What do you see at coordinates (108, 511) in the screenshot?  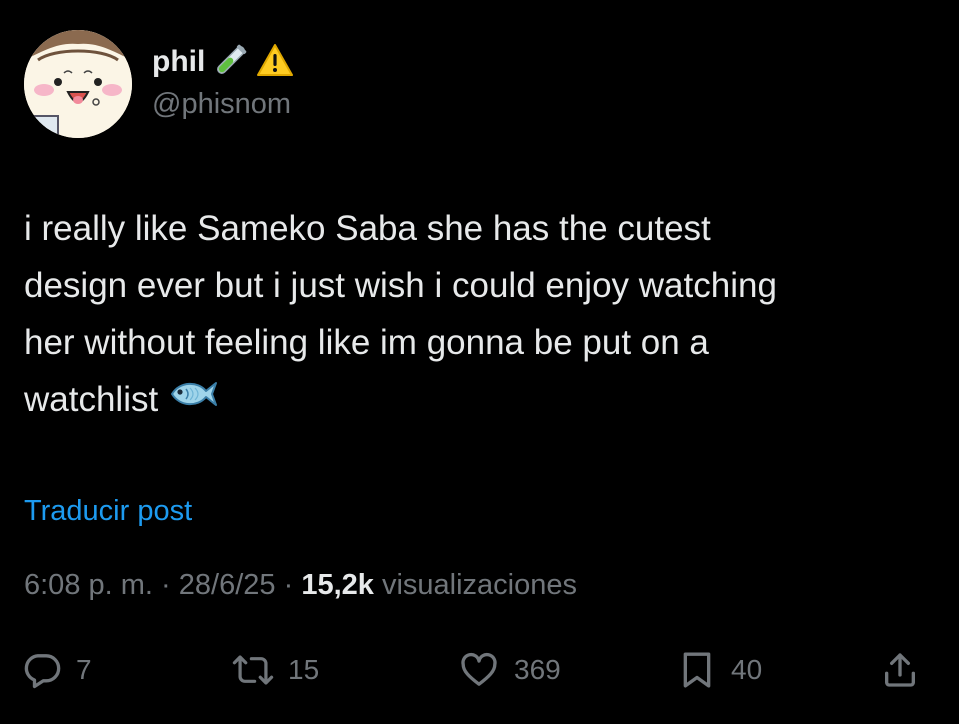 I see `translate-post-link: Traducir post` at bounding box center [108, 511].